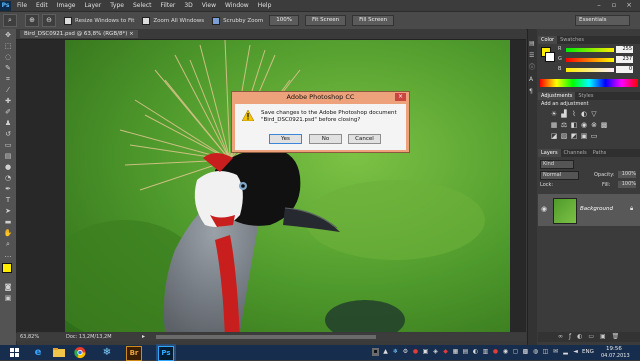 This screenshot has width=640, height=361. Describe the element at coordinates (475, 352) in the screenshot. I see `tray-app-icon-8: ◐` at that location.